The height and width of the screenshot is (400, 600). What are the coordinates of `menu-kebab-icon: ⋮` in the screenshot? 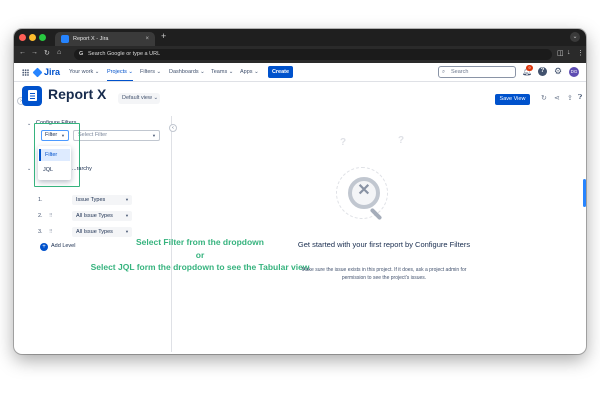 It's located at (580, 53).